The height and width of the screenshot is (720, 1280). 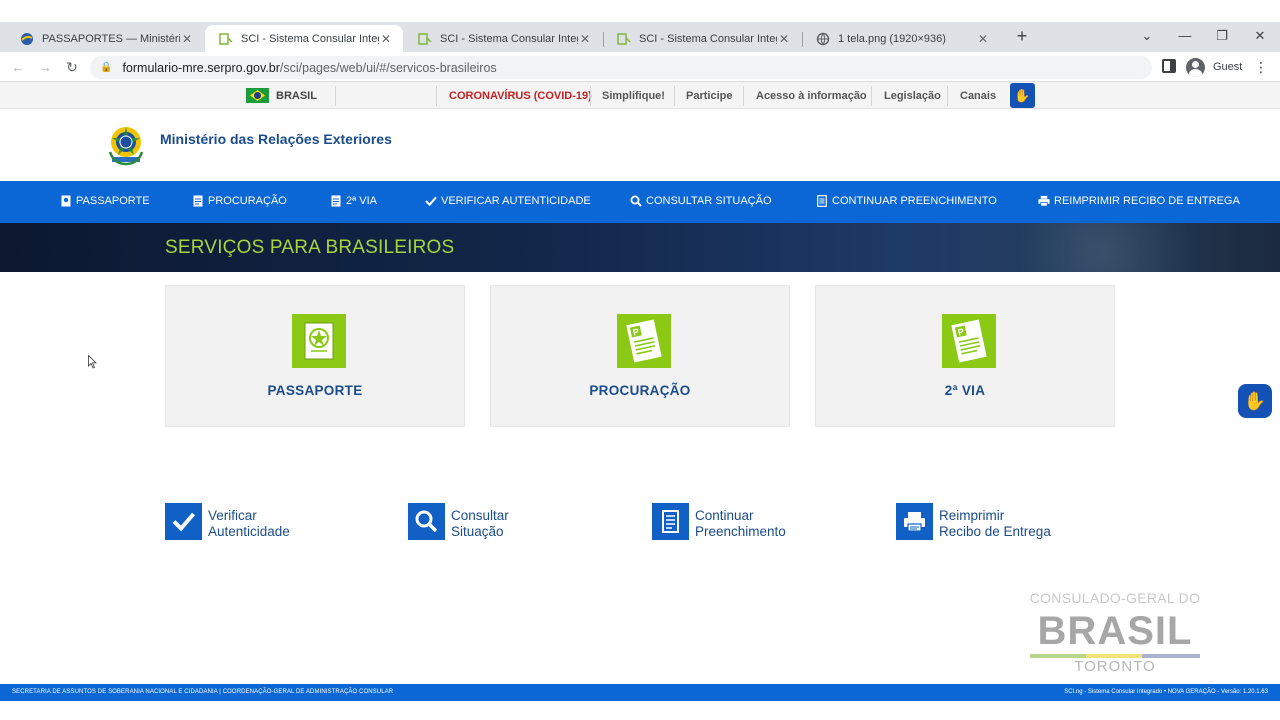 What do you see at coordinates (520, 96) in the screenshot?
I see `gov-link-coronavirus: CORONAVÍRUS (COVID-19)` at bounding box center [520, 96].